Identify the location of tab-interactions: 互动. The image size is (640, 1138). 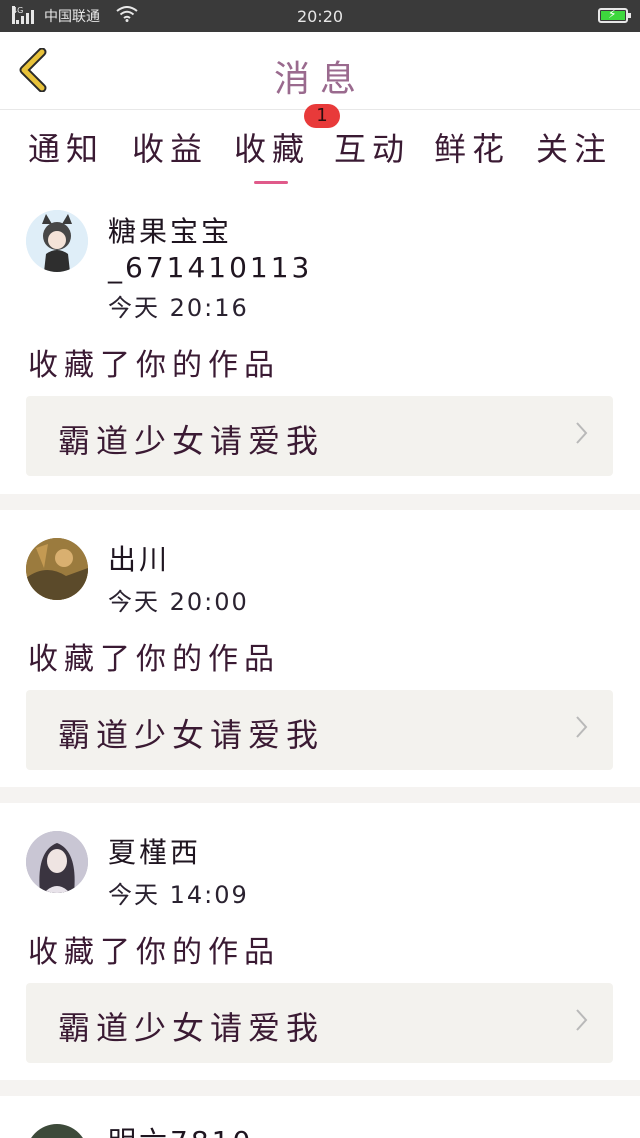
(372, 147).